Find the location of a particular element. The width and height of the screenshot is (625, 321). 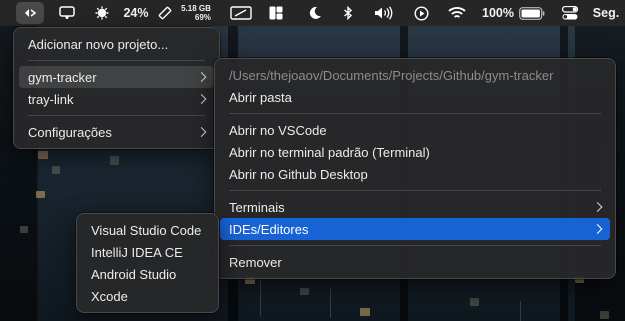

project-item-tray-link: tray-link is located at coordinates (116, 99).